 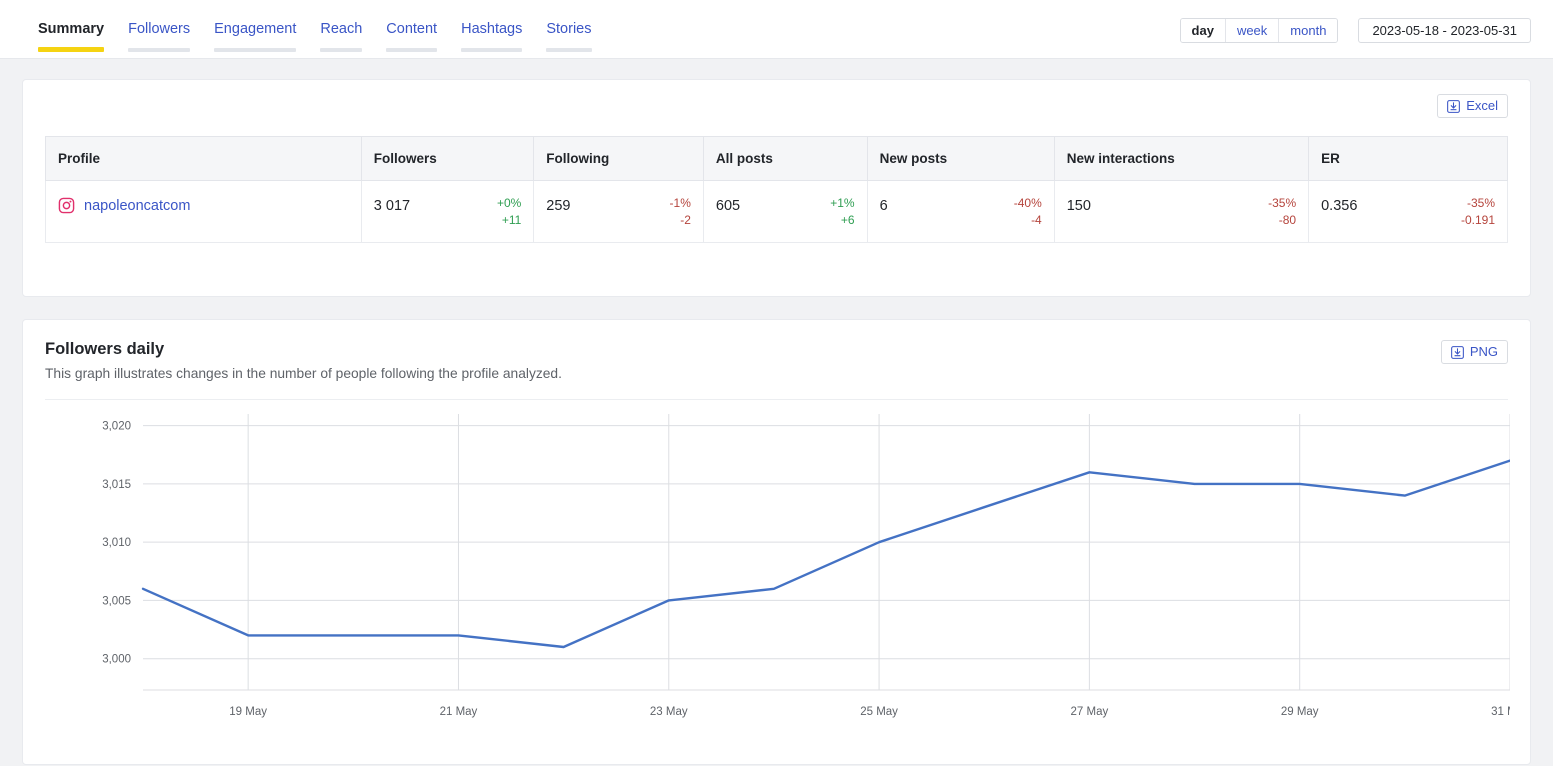 I want to click on tab-followers: Followers, so click(x=159, y=29).